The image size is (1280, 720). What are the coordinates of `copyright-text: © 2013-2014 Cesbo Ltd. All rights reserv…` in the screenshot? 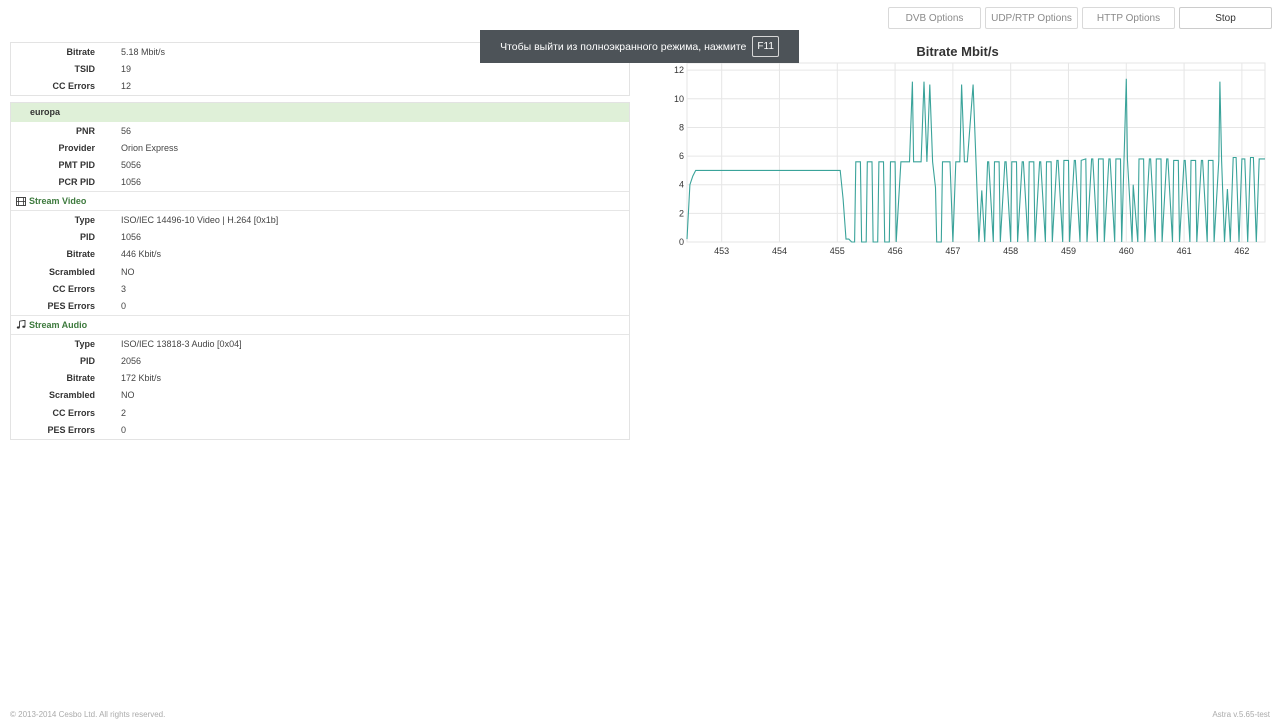 It's located at (88, 714).